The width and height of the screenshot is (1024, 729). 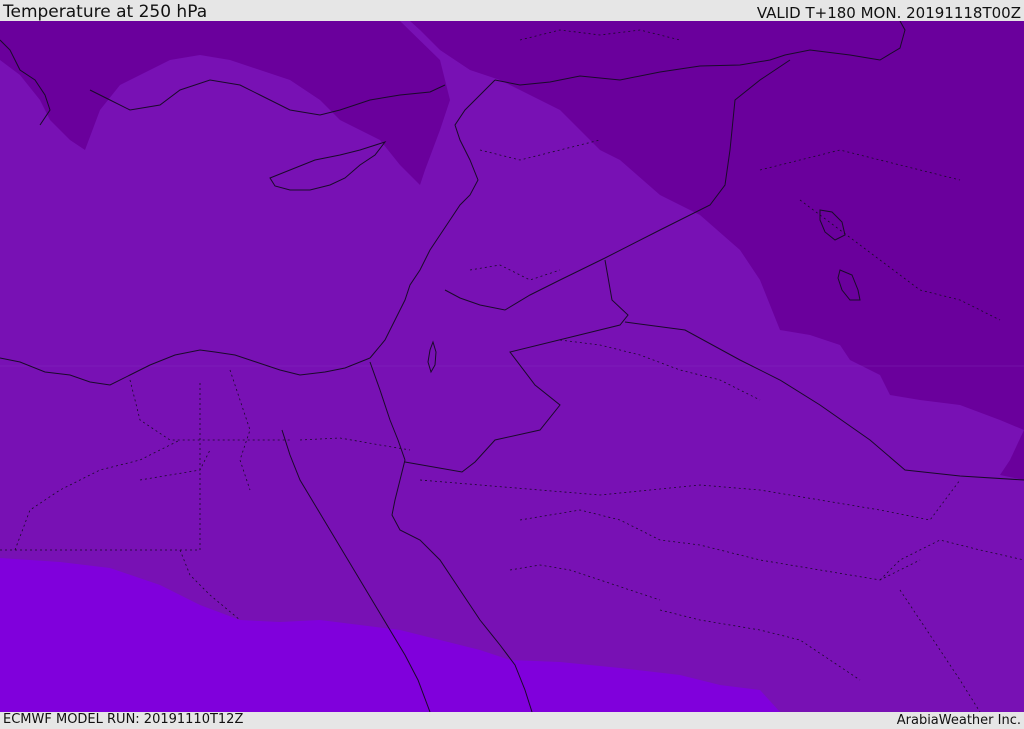 What do you see at coordinates (105, 12) in the screenshot?
I see `chart-title: Temperature at 250 hPa` at bounding box center [105, 12].